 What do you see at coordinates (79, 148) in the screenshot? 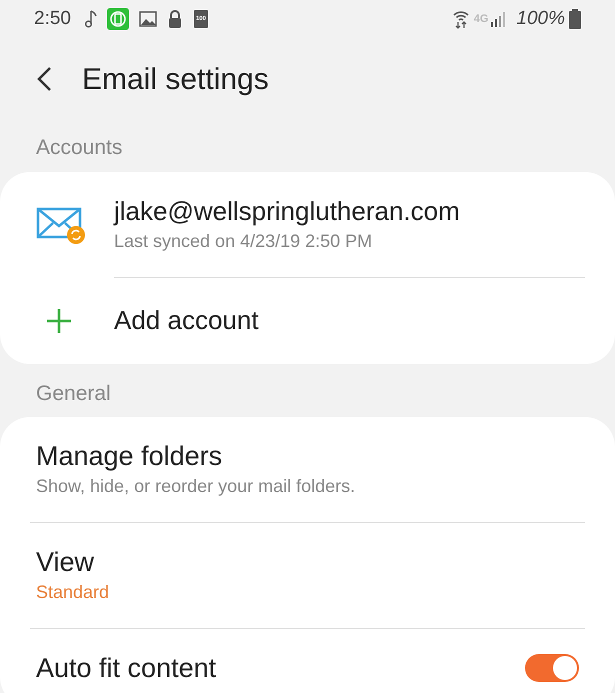
I see `section-header: Accounts` at bounding box center [79, 148].